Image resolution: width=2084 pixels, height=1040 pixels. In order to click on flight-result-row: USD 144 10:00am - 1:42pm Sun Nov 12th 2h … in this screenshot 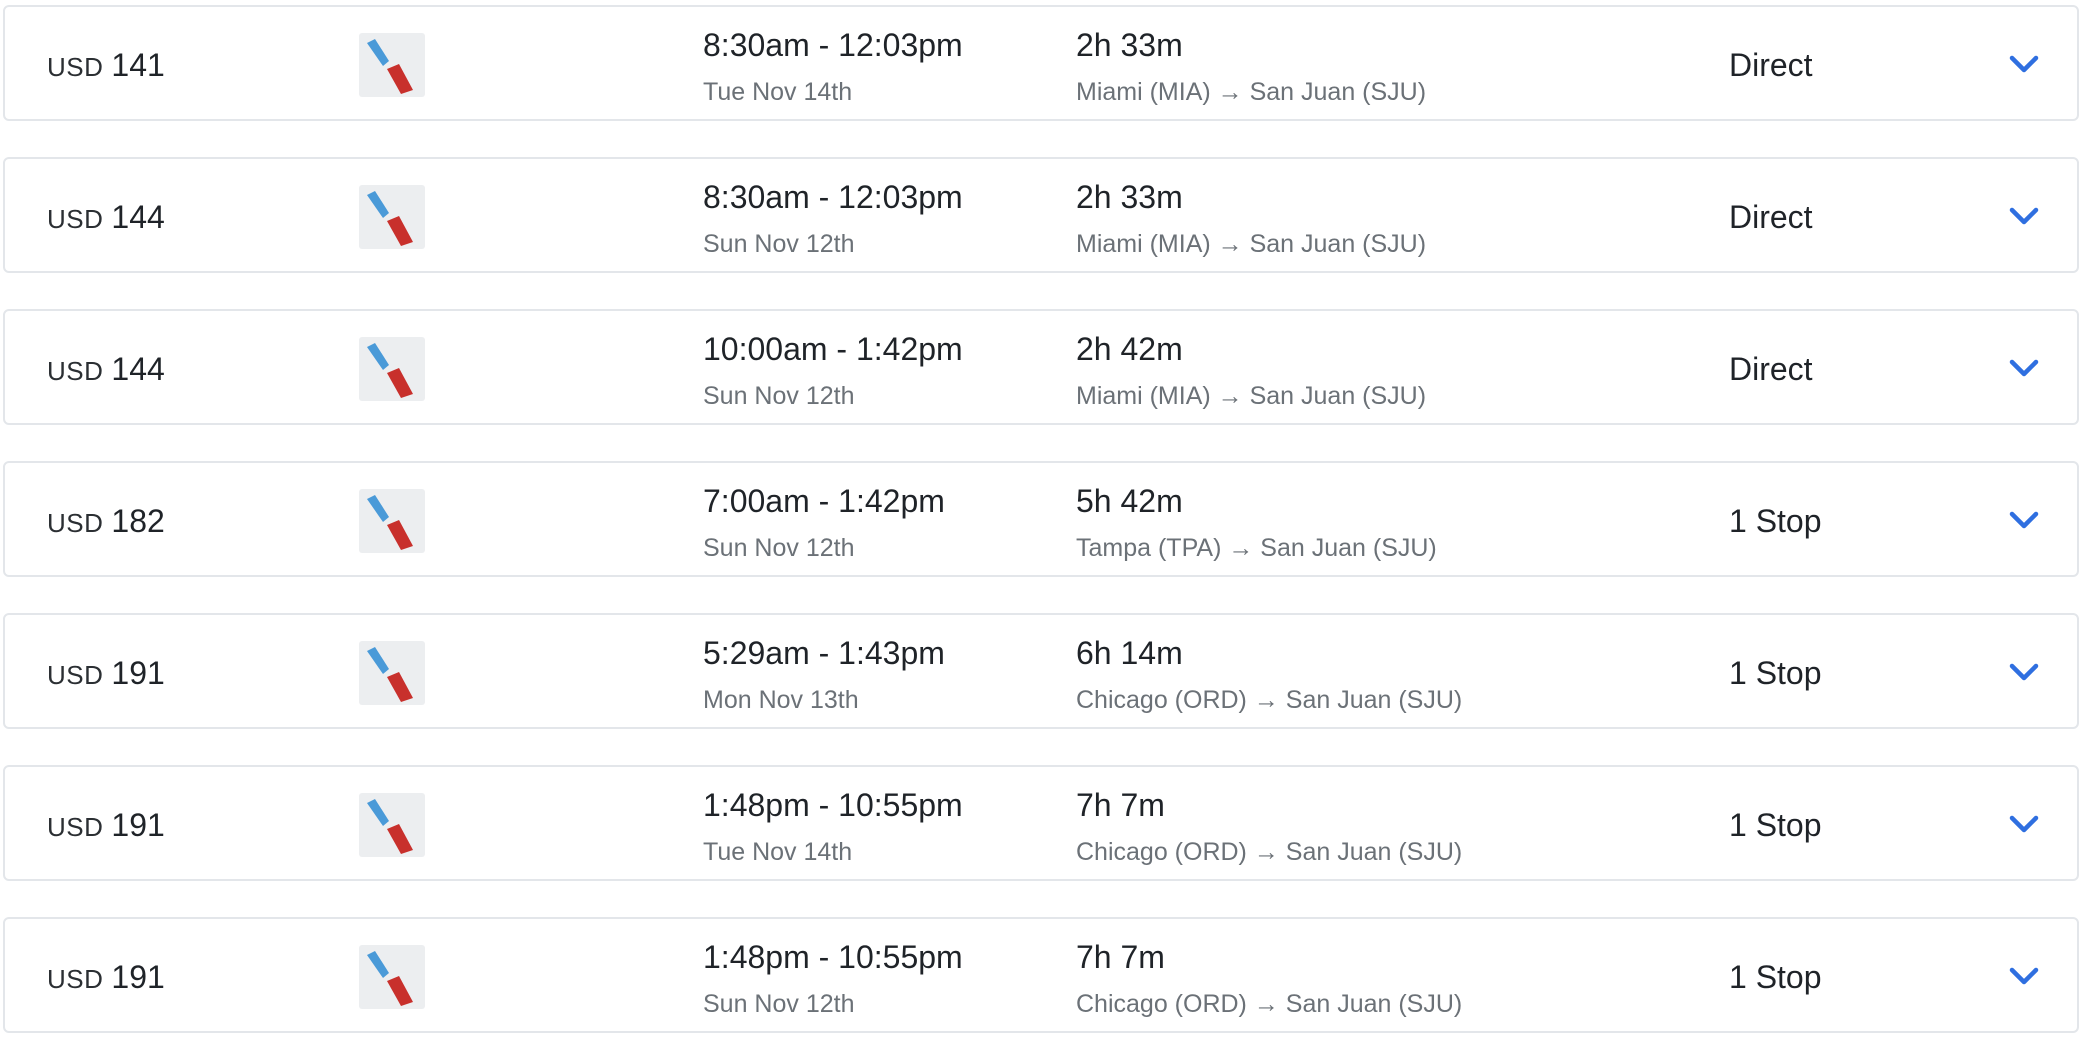, I will do `click(1041, 367)`.